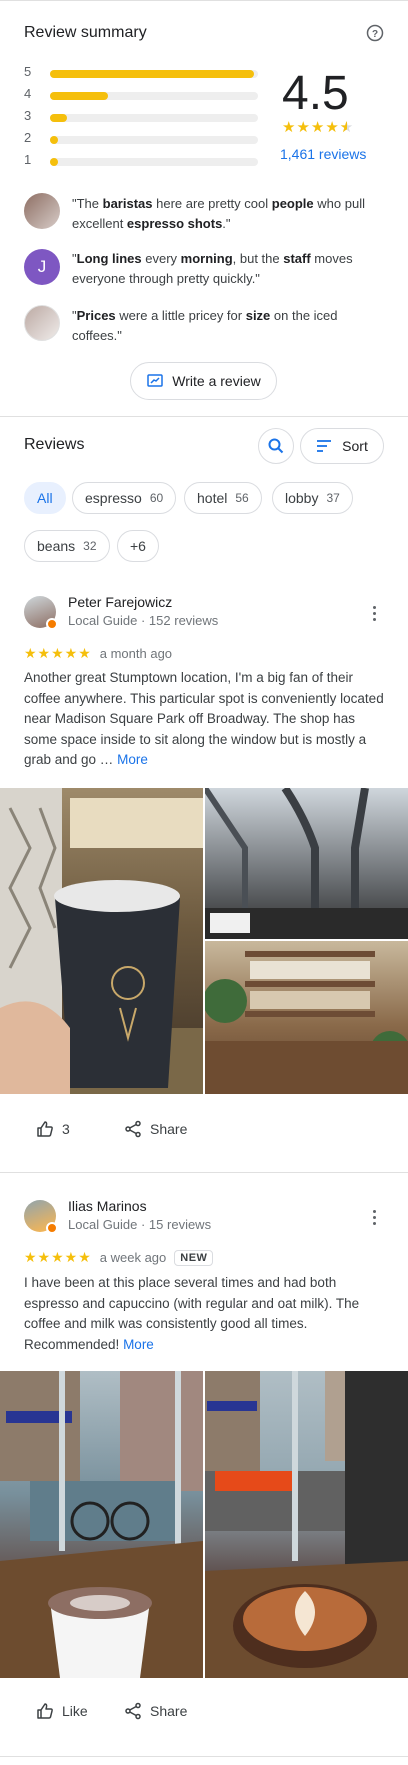  What do you see at coordinates (67, 546) in the screenshot?
I see `chip-beans: beans 32` at bounding box center [67, 546].